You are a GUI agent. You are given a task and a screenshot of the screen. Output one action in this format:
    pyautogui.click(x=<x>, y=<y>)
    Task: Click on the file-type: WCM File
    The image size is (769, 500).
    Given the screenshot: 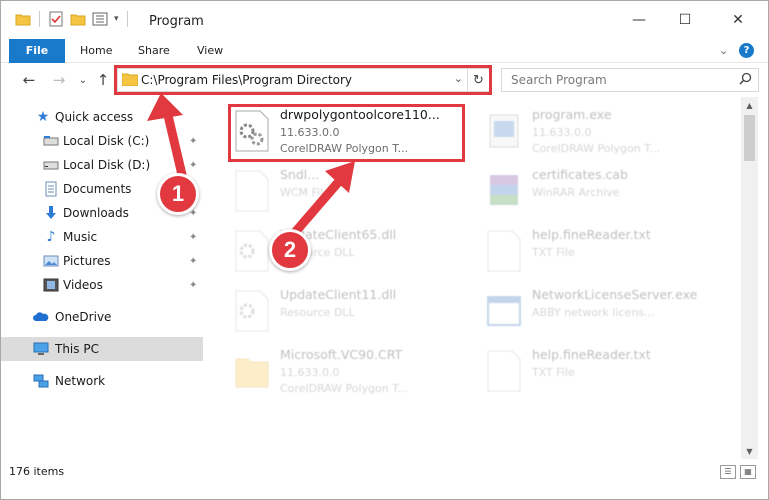 What is the action you would take?
    pyautogui.click(x=305, y=192)
    